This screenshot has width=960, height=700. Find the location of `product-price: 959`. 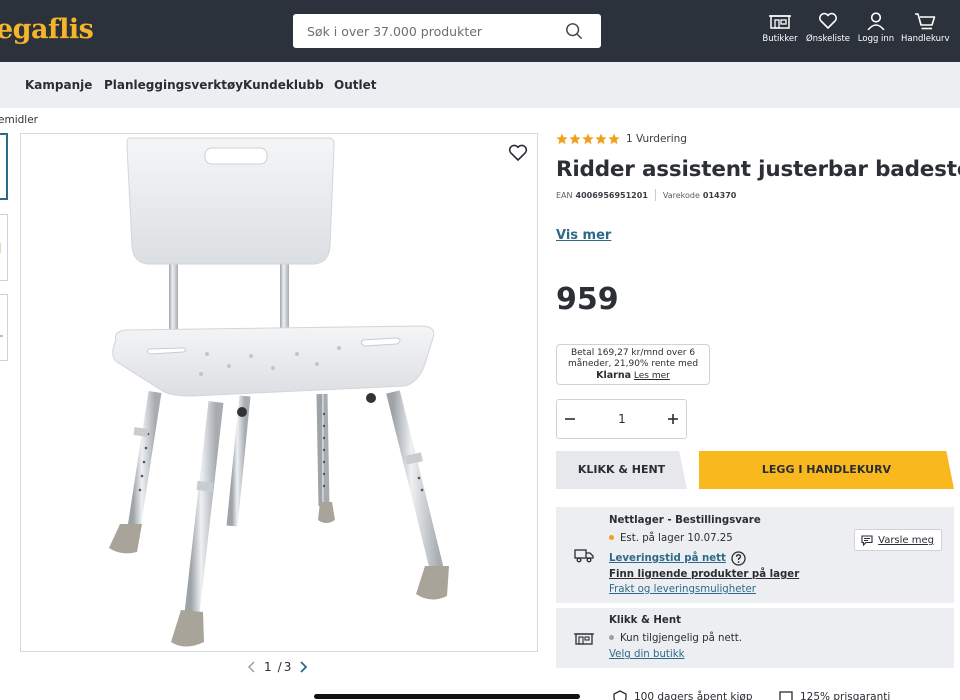

product-price: 959 is located at coordinates (587, 299).